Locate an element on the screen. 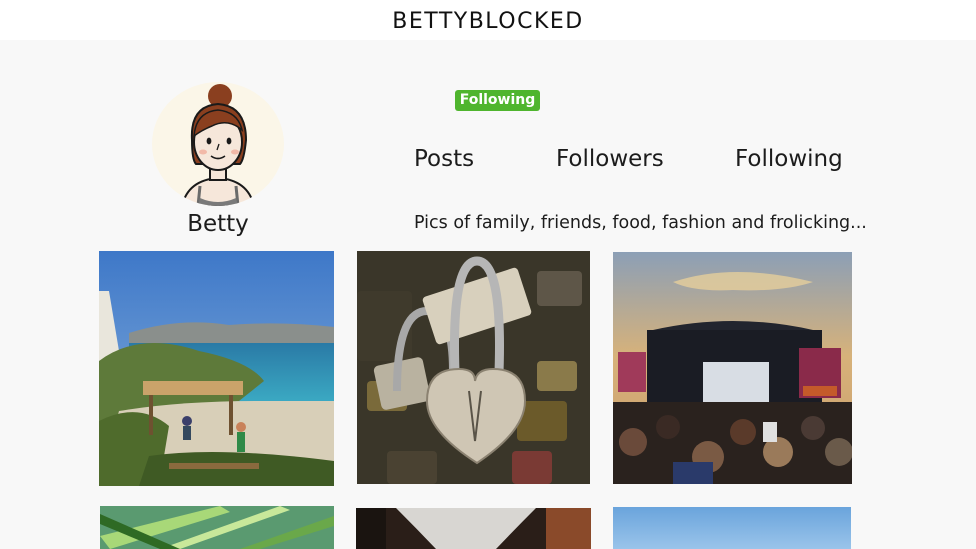 This screenshot has height=549, width=976. app-header: BETTYBLOCKED is located at coordinates (488, 20).